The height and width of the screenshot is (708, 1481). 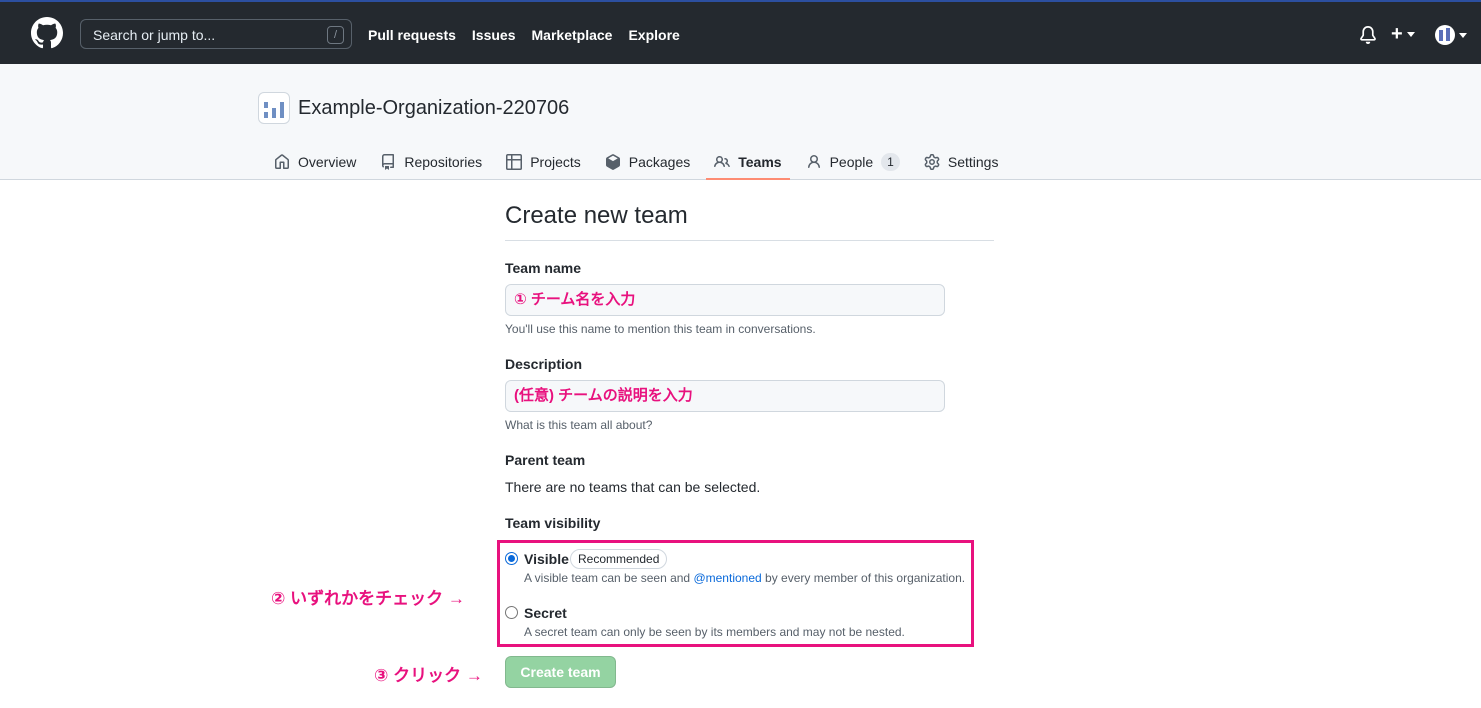 I want to click on visible-option-title: Visible, so click(x=546, y=559).